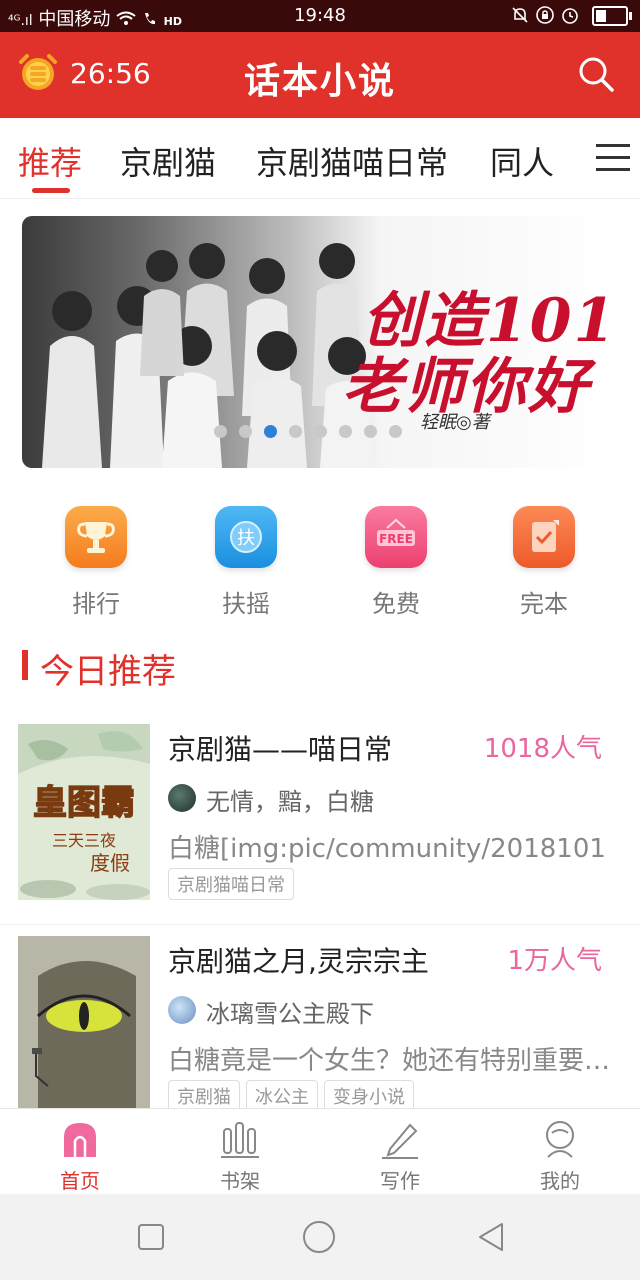 The image size is (640, 1280). What do you see at coordinates (522, 161) in the screenshot?
I see `tab-fanfic: 同人` at bounding box center [522, 161].